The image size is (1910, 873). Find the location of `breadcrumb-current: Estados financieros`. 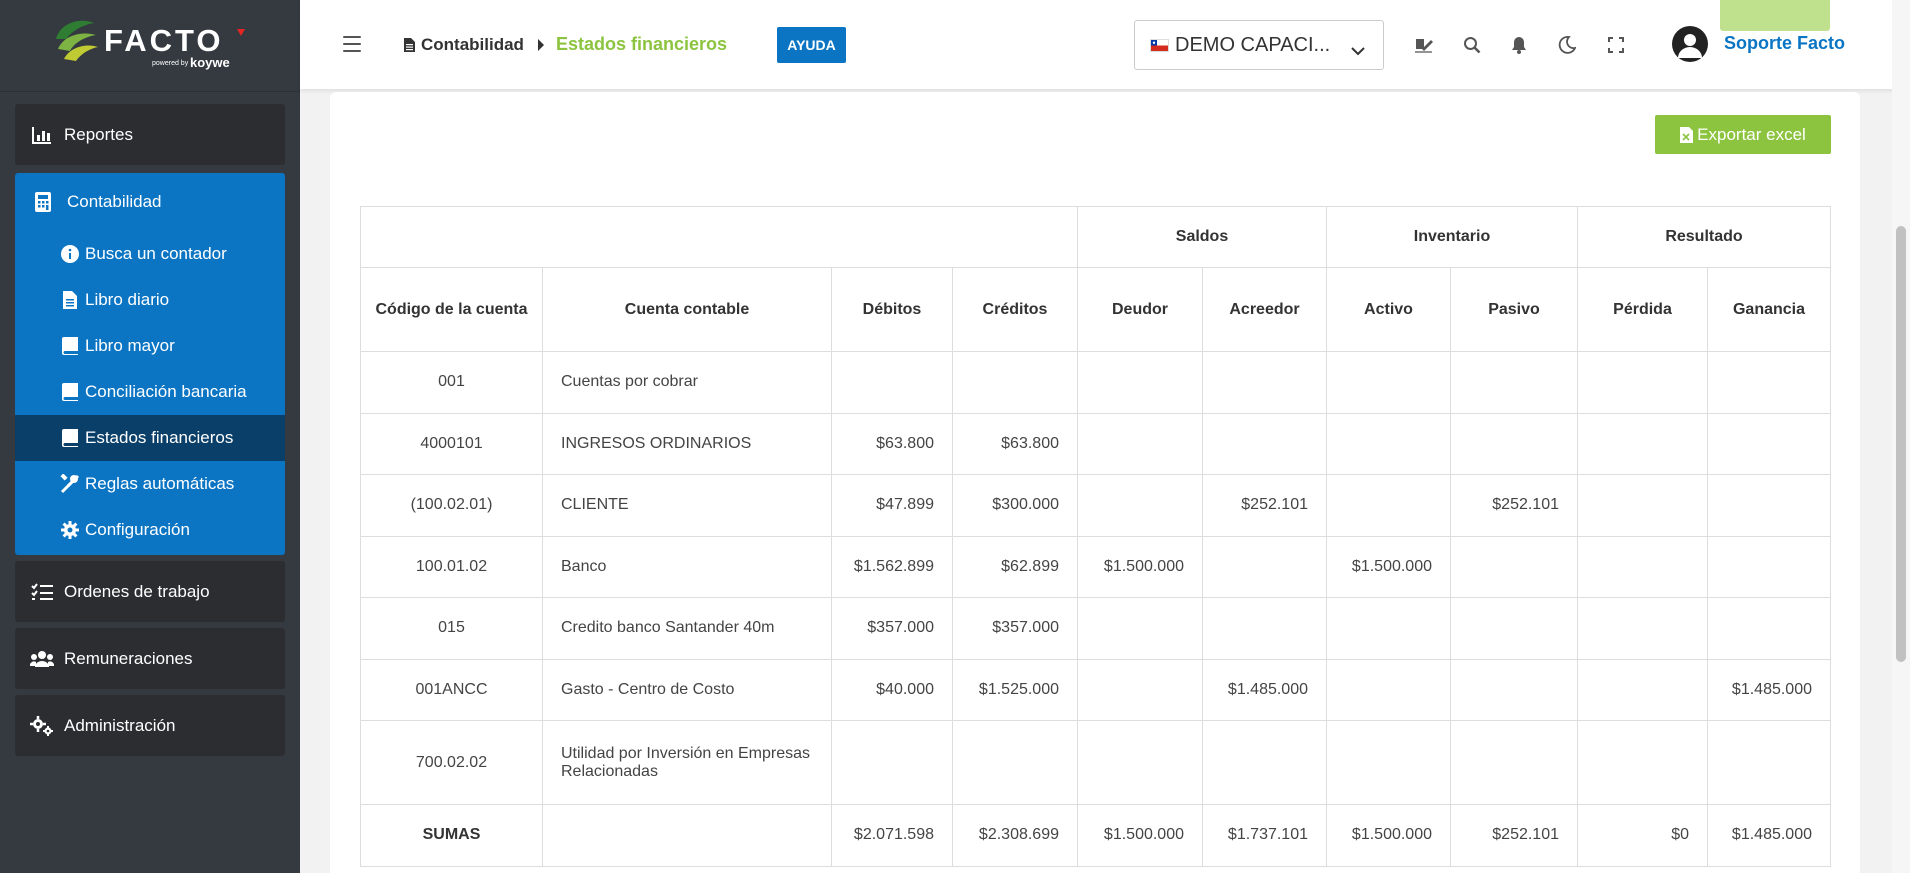

breadcrumb-current: Estados financieros is located at coordinates (641, 44).